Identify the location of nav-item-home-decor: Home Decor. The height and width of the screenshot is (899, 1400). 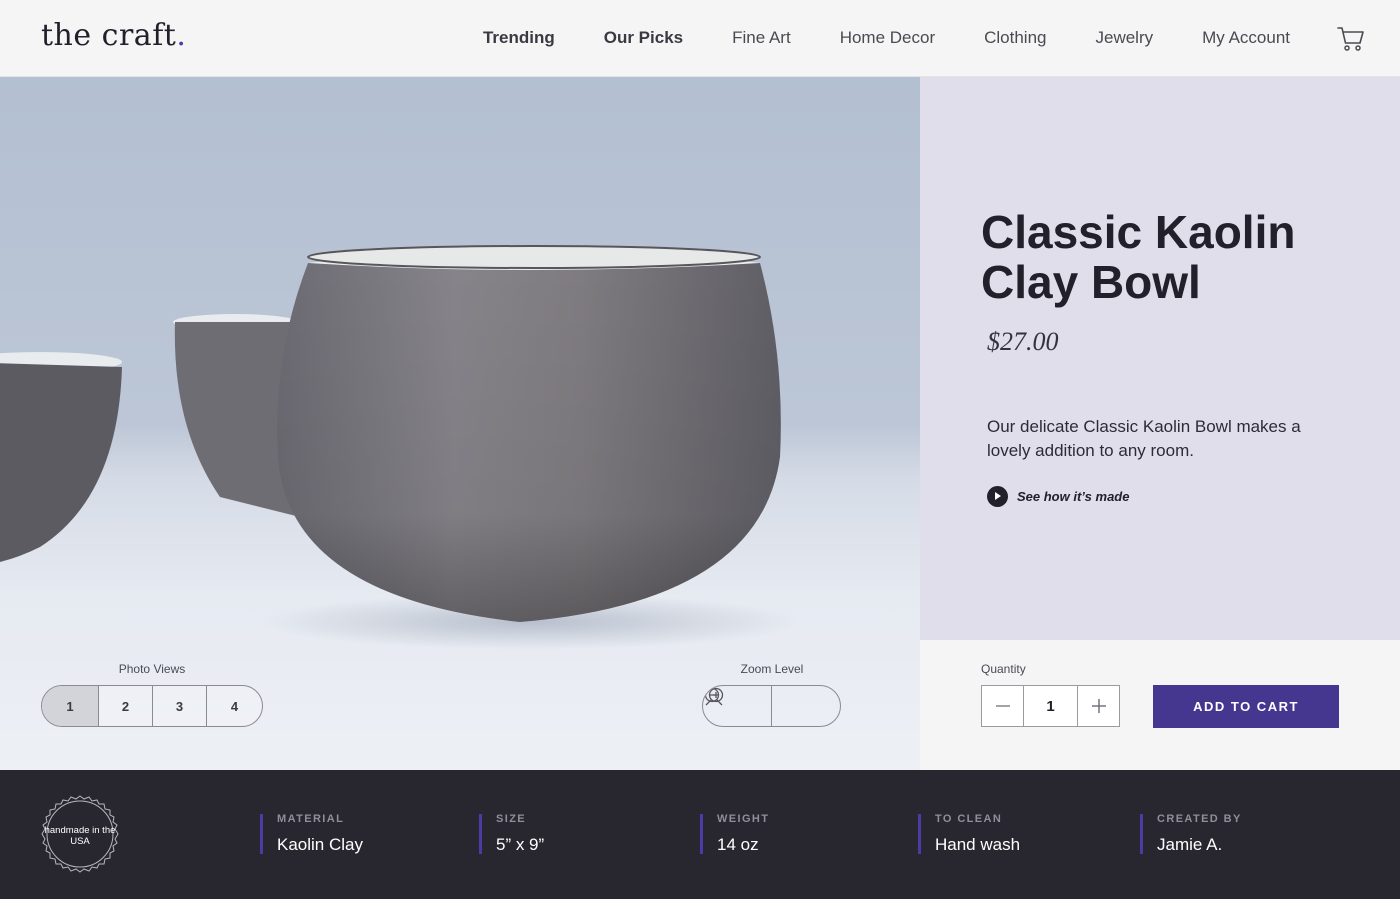
(887, 38).